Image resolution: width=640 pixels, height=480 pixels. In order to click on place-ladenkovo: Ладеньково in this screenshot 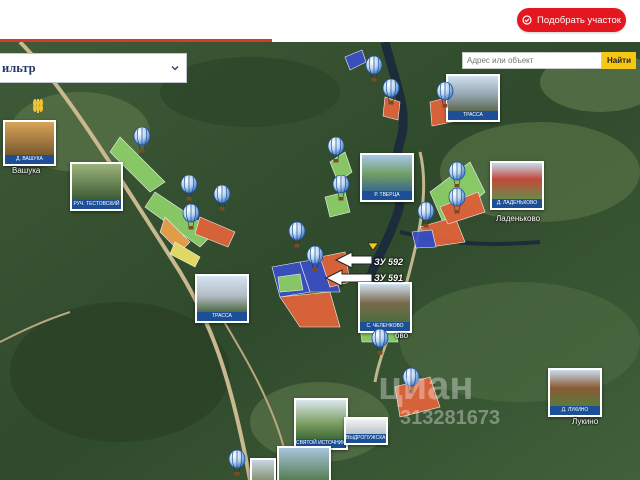, I will do `click(518, 218)`.